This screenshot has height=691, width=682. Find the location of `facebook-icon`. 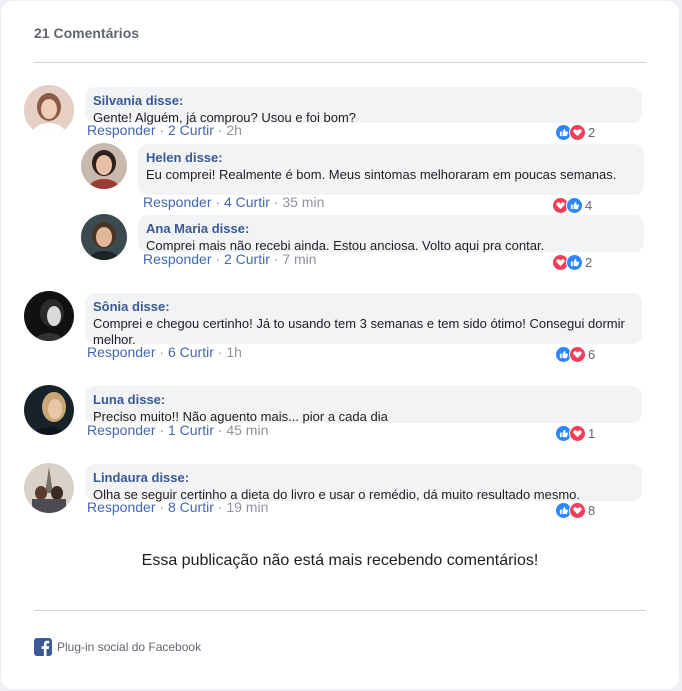

facebook-icon is located at coordinates (43, 647).